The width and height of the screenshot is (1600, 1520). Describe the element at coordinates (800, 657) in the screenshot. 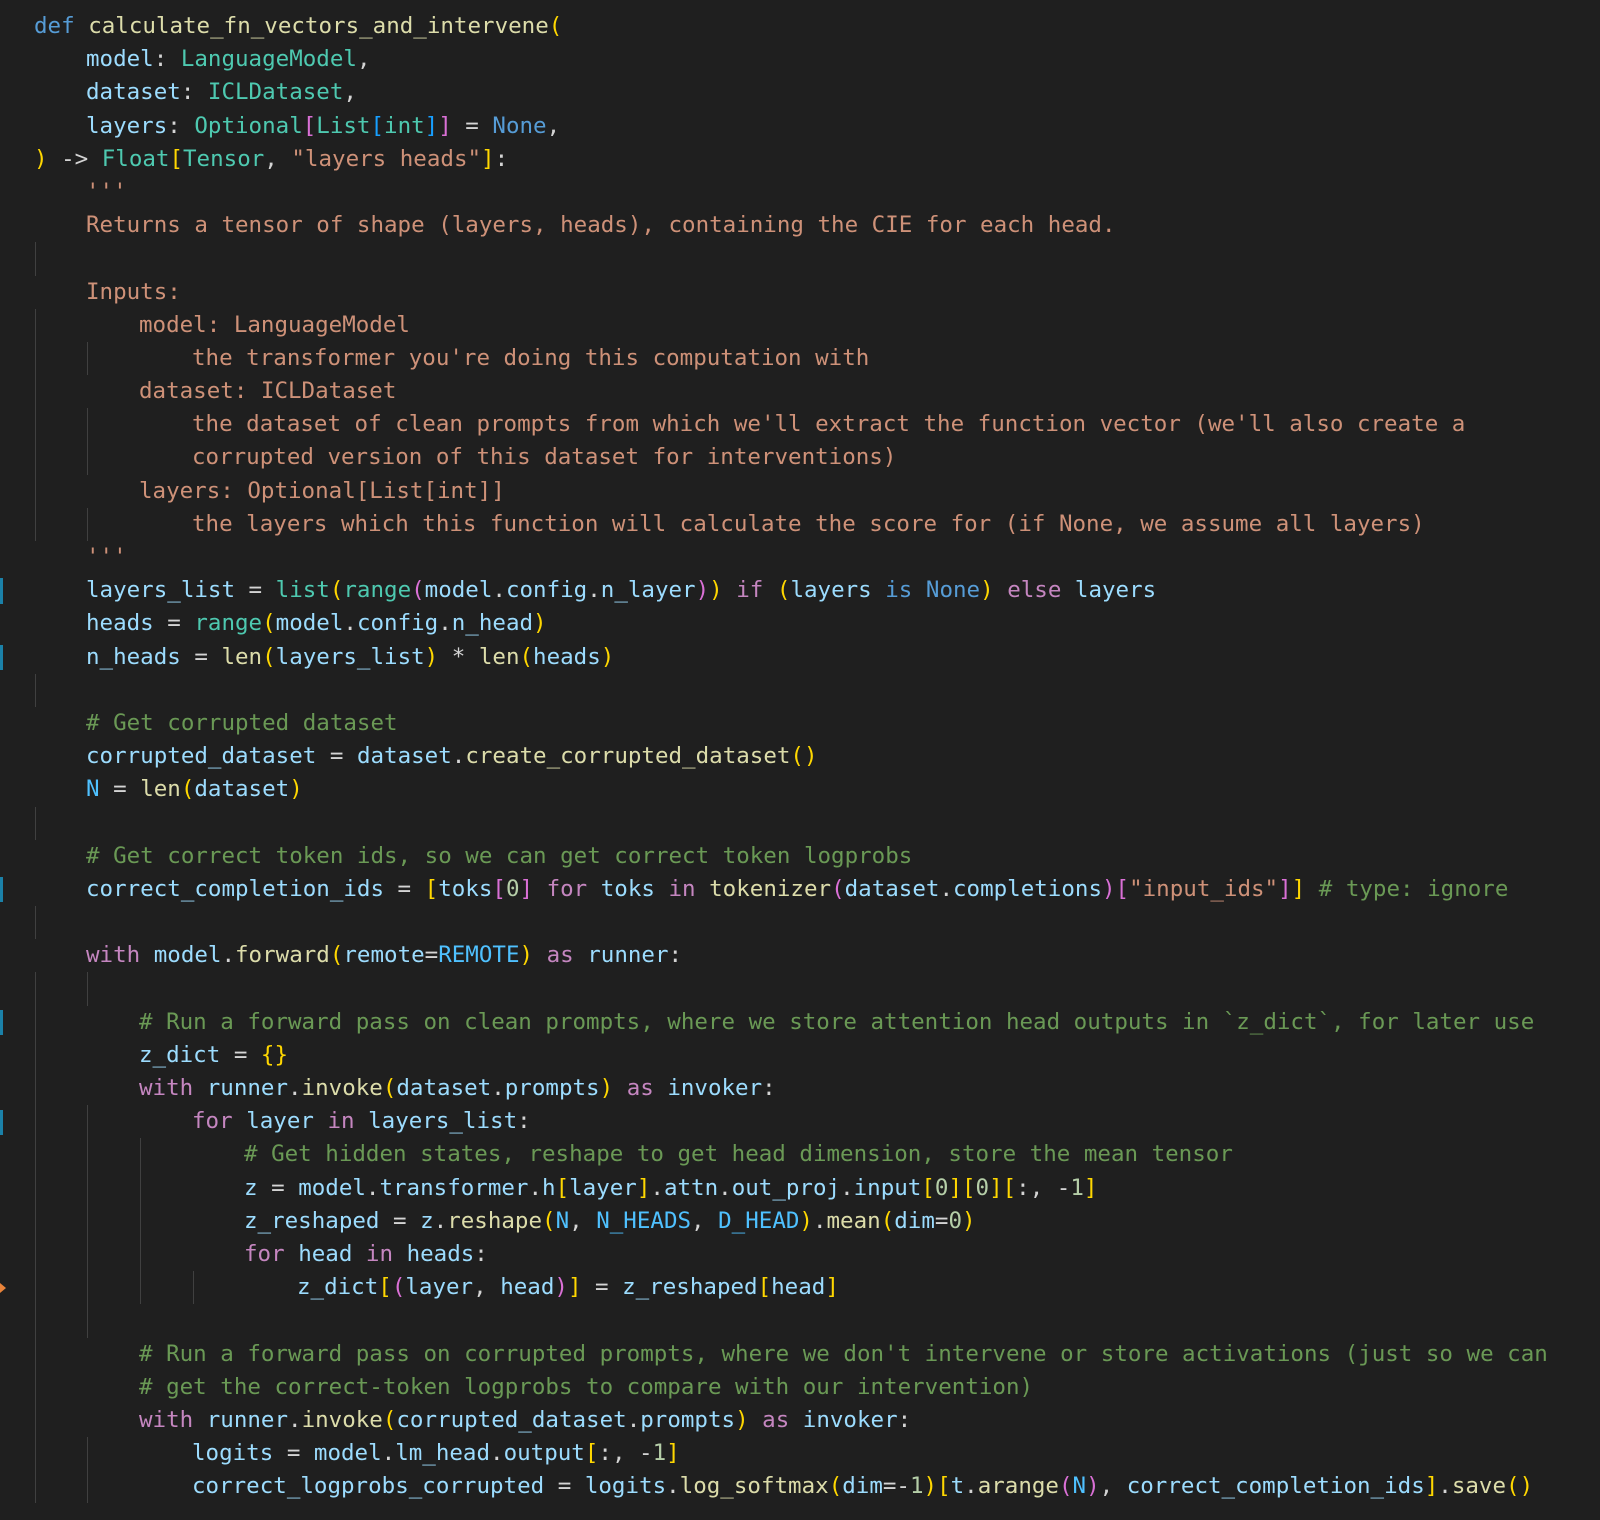

I see `code-line: n_heads = len(layers_list) * len(heads)` at that location.